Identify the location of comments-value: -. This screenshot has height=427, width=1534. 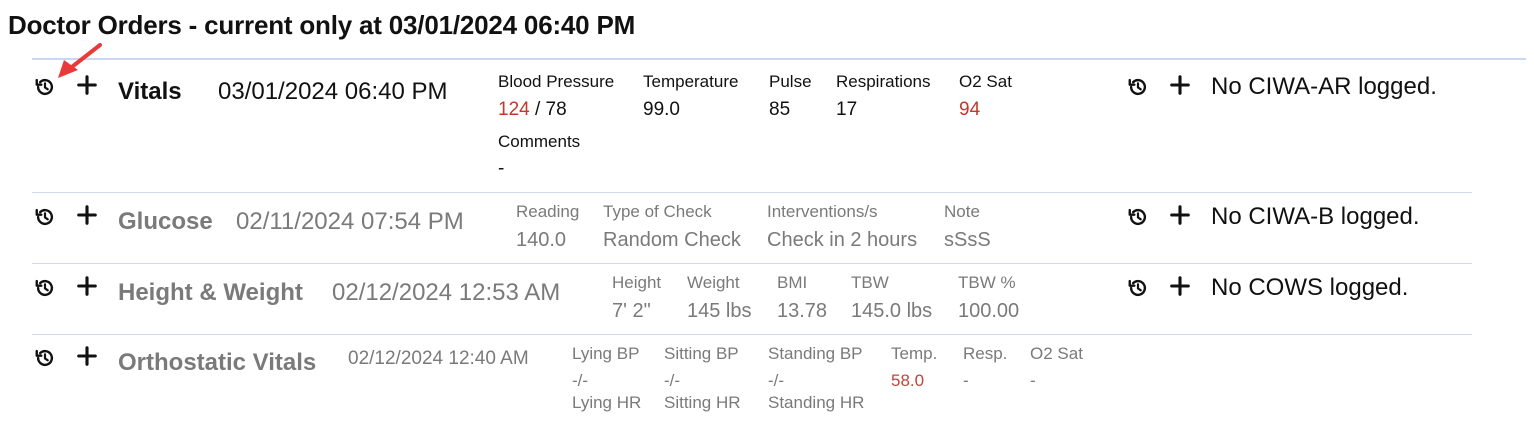
(501, 168).